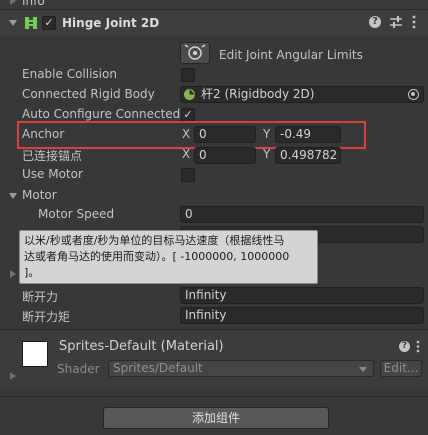  What do you see at coordinates (33, 4) in the screenshot?
I see `info-label: Info` at bounding box center [33, 4].